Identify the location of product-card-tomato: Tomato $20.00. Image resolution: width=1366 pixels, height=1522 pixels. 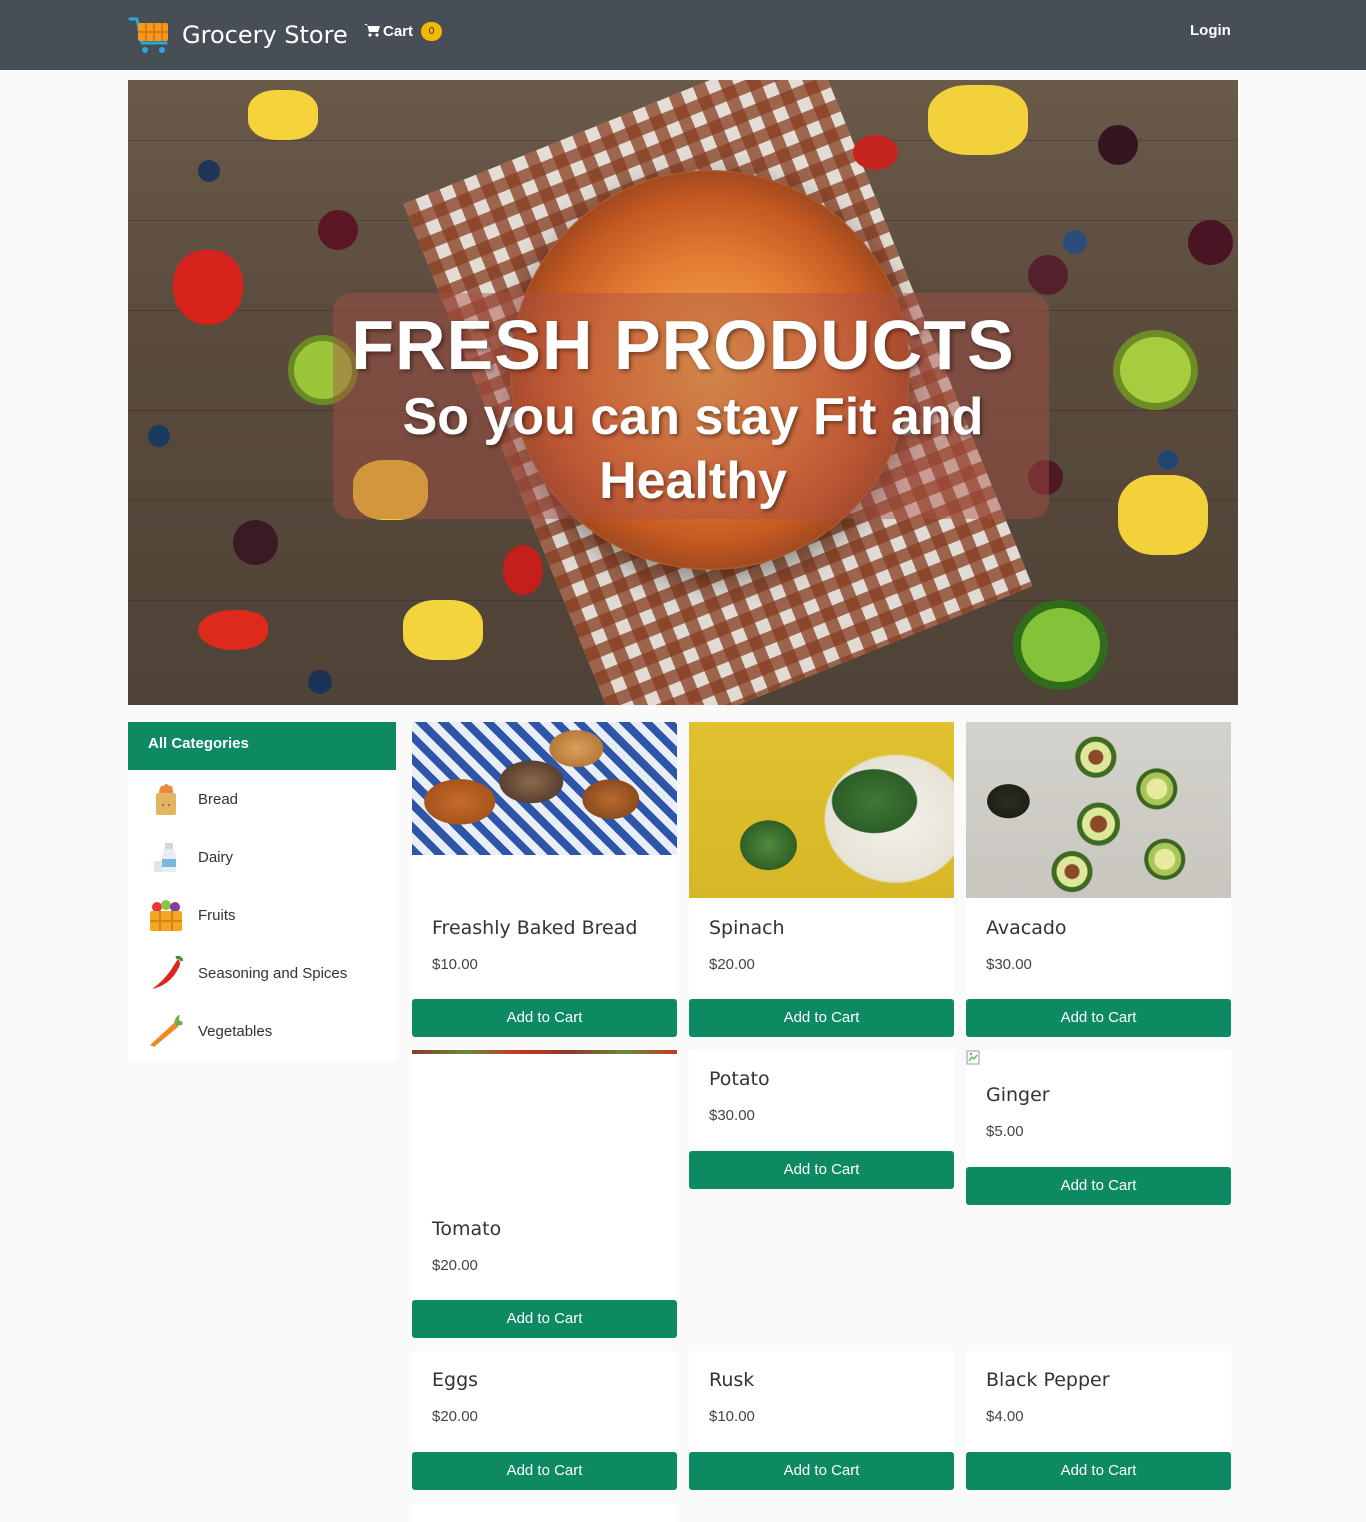
(544, 1174).